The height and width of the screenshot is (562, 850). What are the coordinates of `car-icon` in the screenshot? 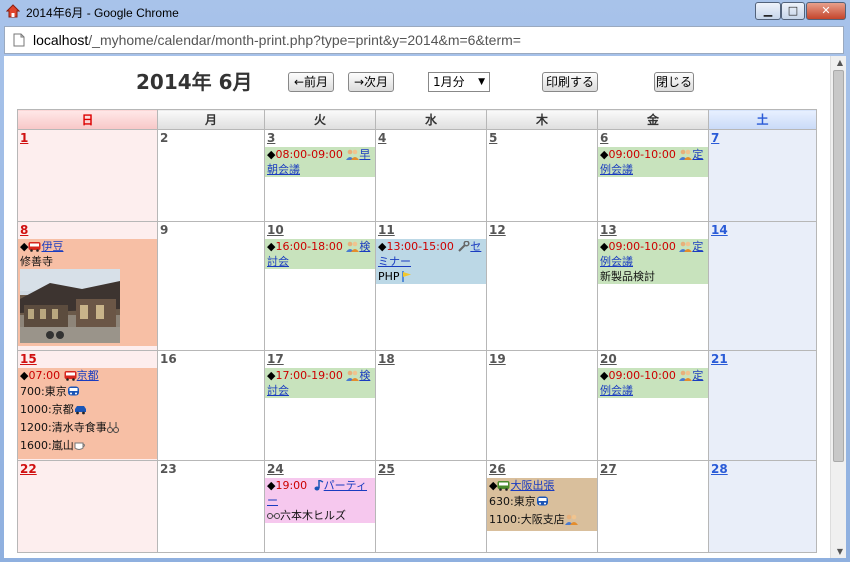 It's located at (80, 410).